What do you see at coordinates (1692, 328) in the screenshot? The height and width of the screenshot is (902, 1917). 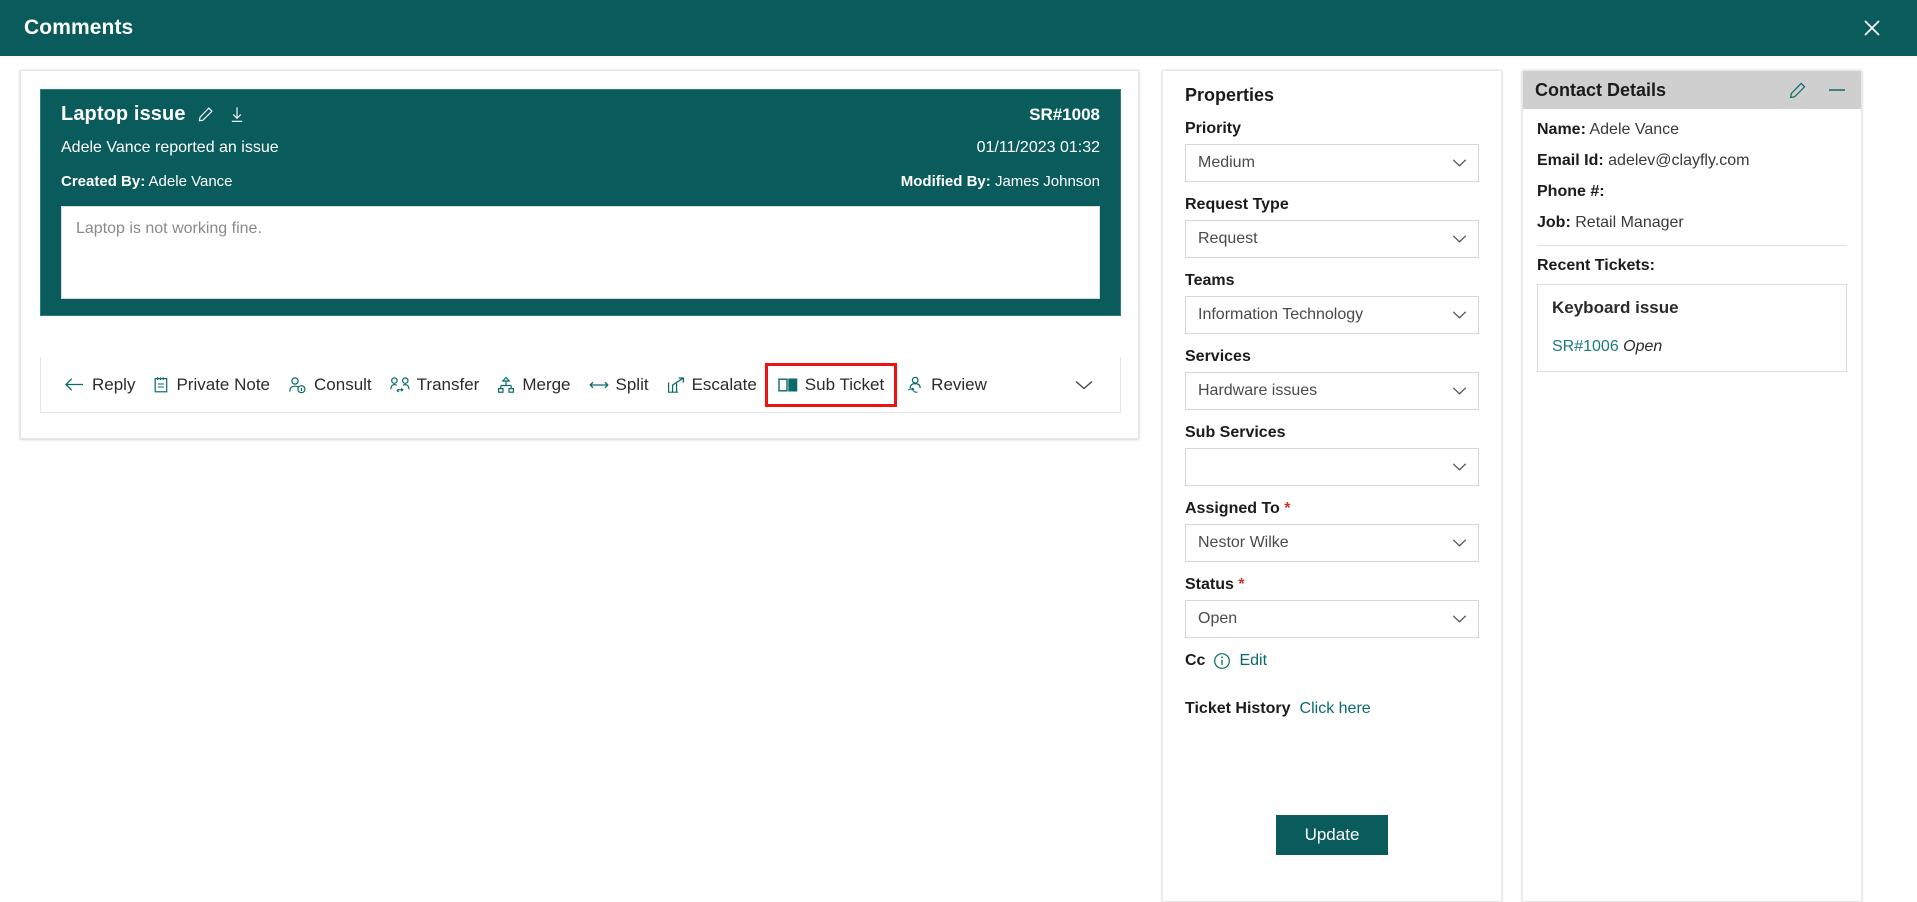 I see `recent-ticket-item: Keyboard issue SR#1006 Open` at bounding box center [1692, 328].